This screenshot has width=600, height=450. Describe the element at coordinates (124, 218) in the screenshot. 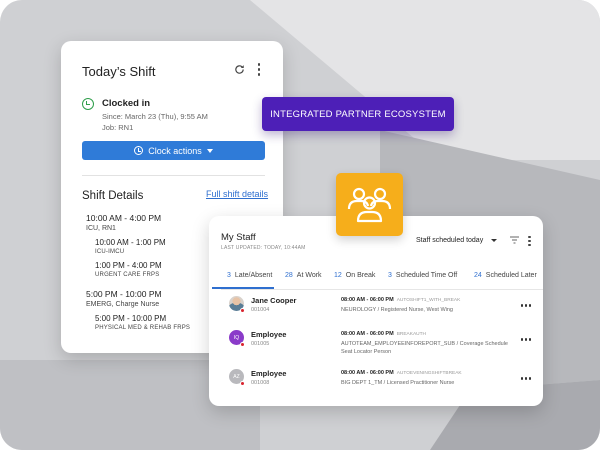

I see `shift-time: 10:00 AM - 4:00 PM` at that location.